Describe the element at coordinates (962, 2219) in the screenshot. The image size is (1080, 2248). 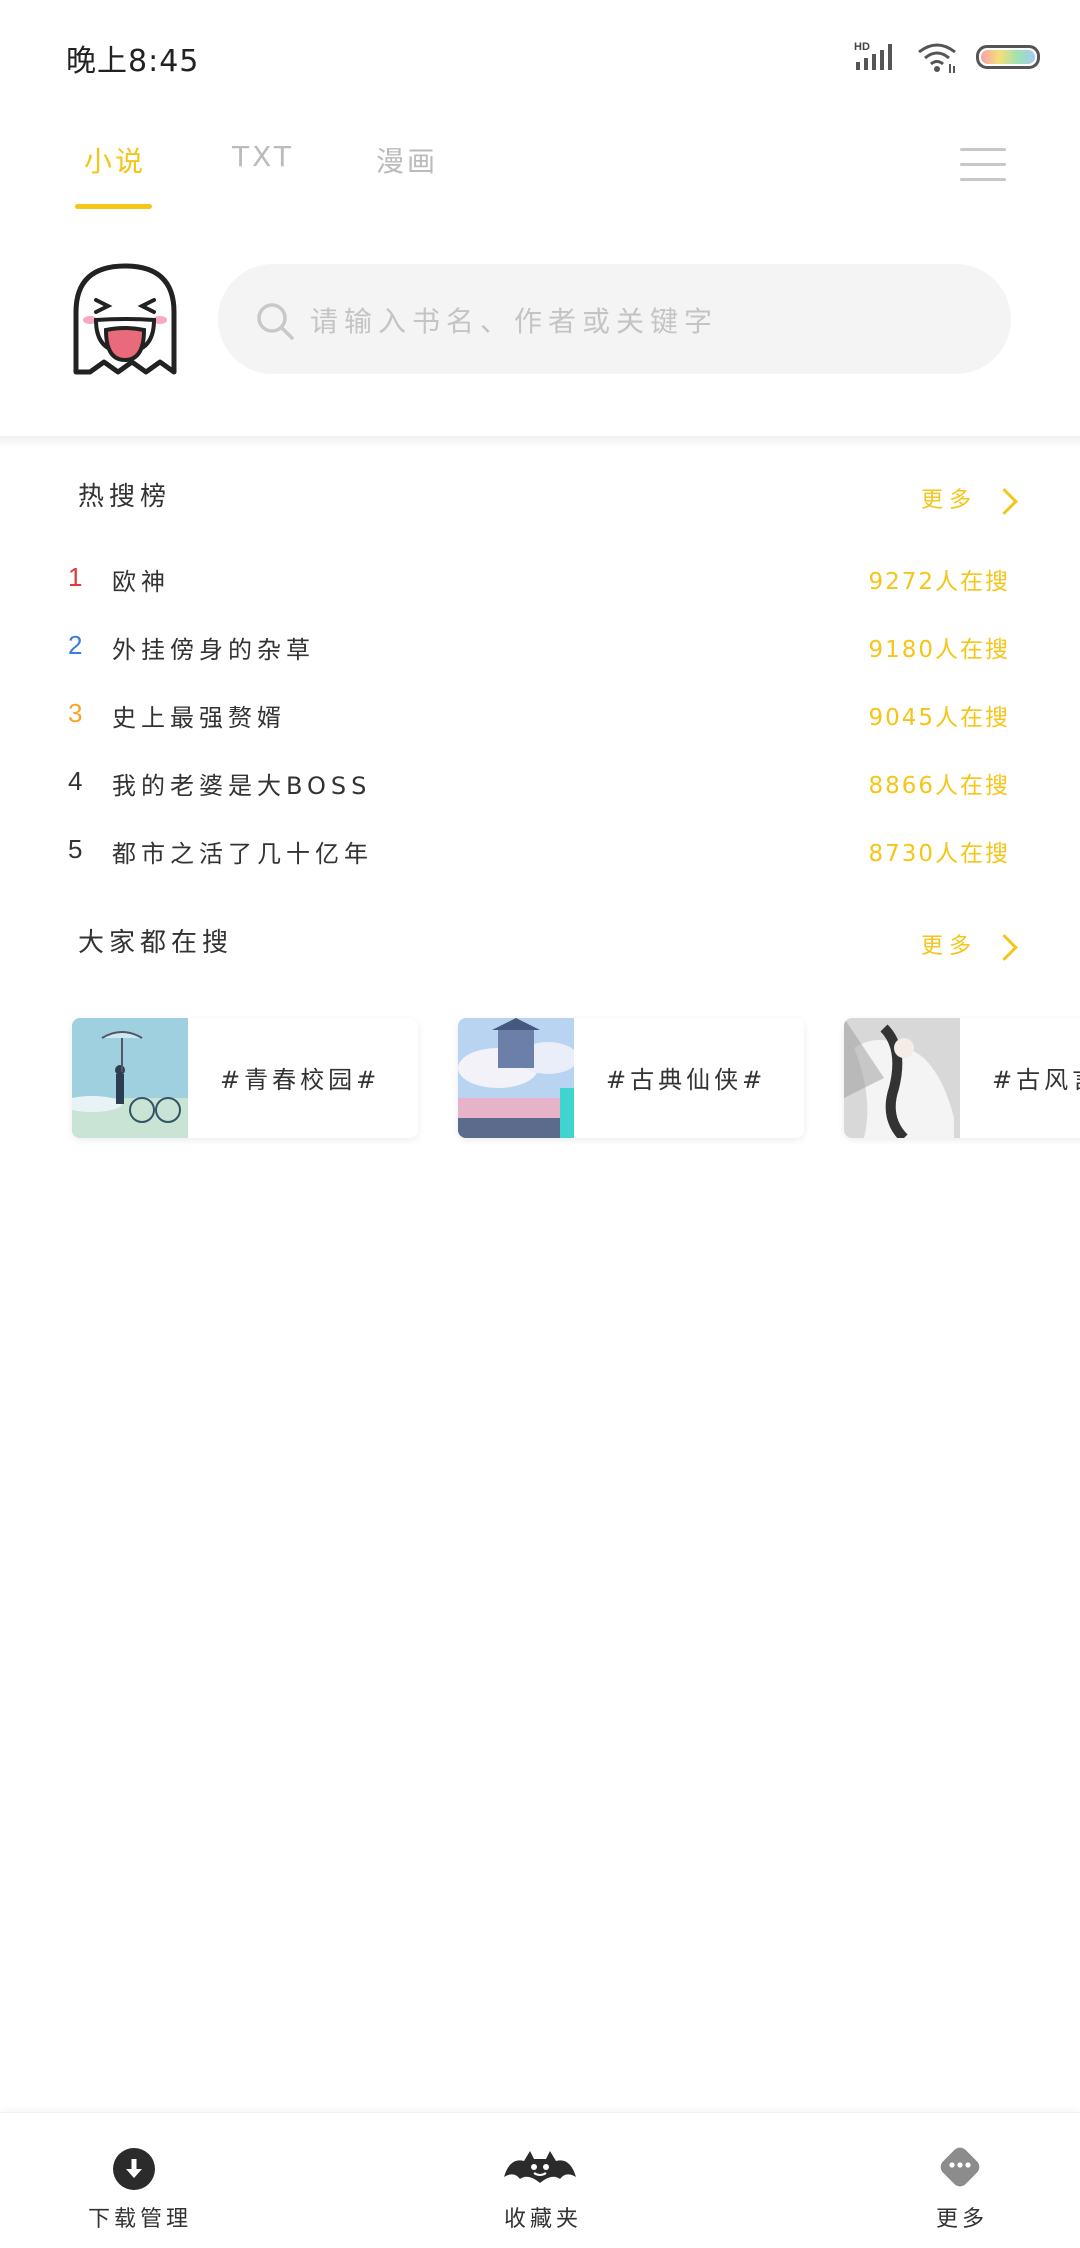
I see `bottom-nav-label: 更多` at that location.